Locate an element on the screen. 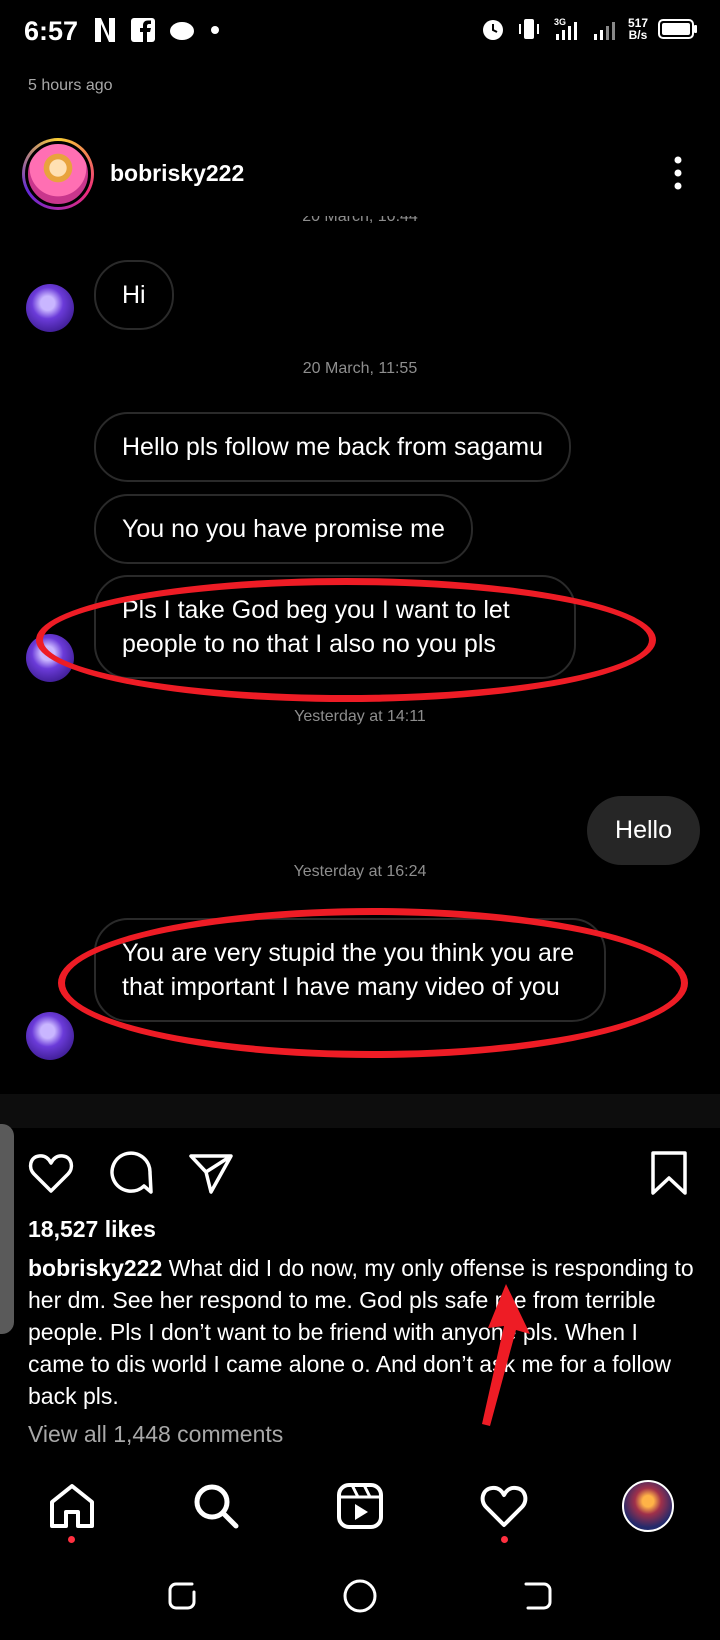 The width and height of the screenshot is (720, 1640). activity-notification-dot is located at coordinates (504, 1539).